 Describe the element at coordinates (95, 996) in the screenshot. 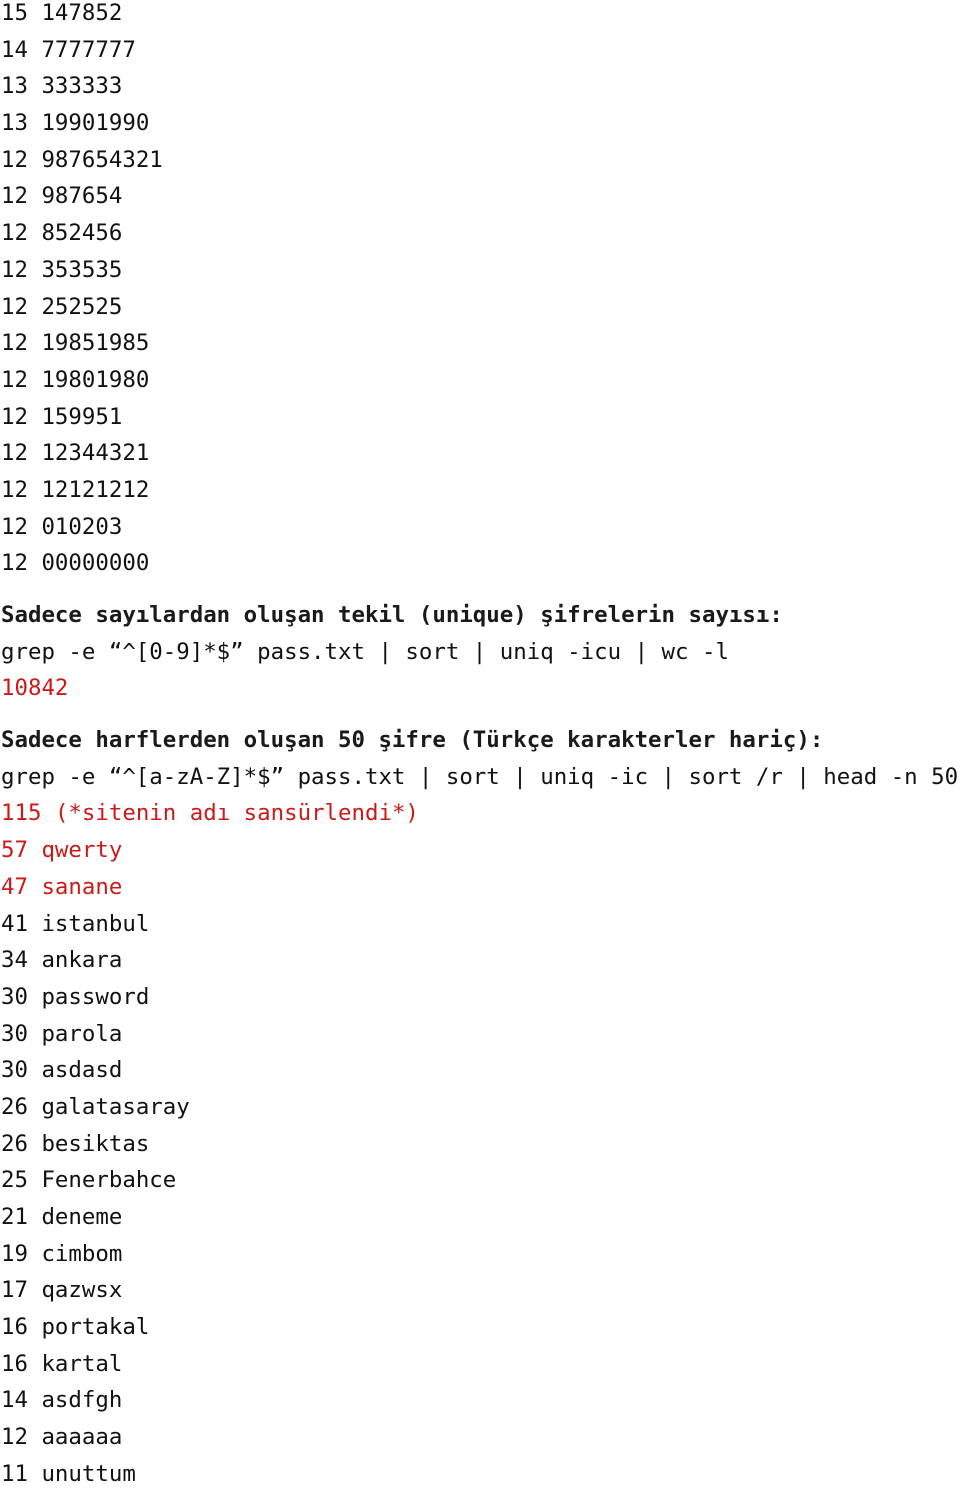

I see `password-value: password` at that location.